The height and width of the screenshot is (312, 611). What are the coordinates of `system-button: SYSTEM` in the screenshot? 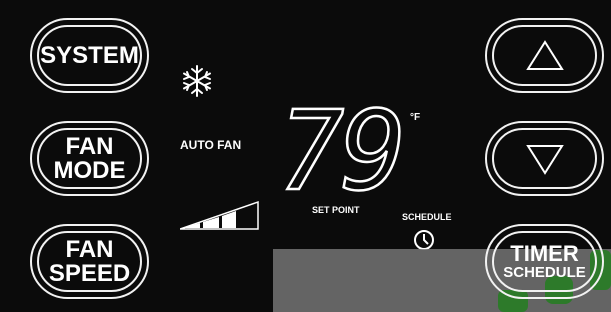 It's located at (89, 55).